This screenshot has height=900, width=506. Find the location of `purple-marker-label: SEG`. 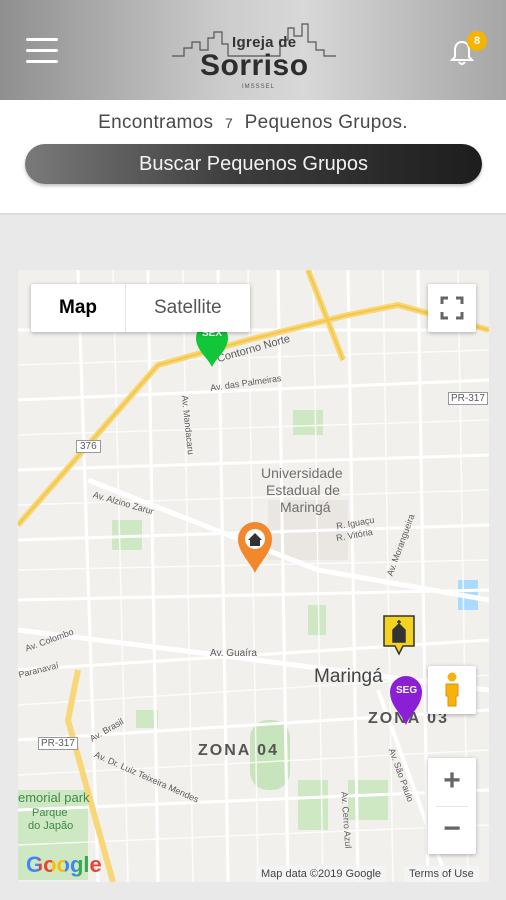

purple-marker-label: SEG is located at coordinates (407, 690).